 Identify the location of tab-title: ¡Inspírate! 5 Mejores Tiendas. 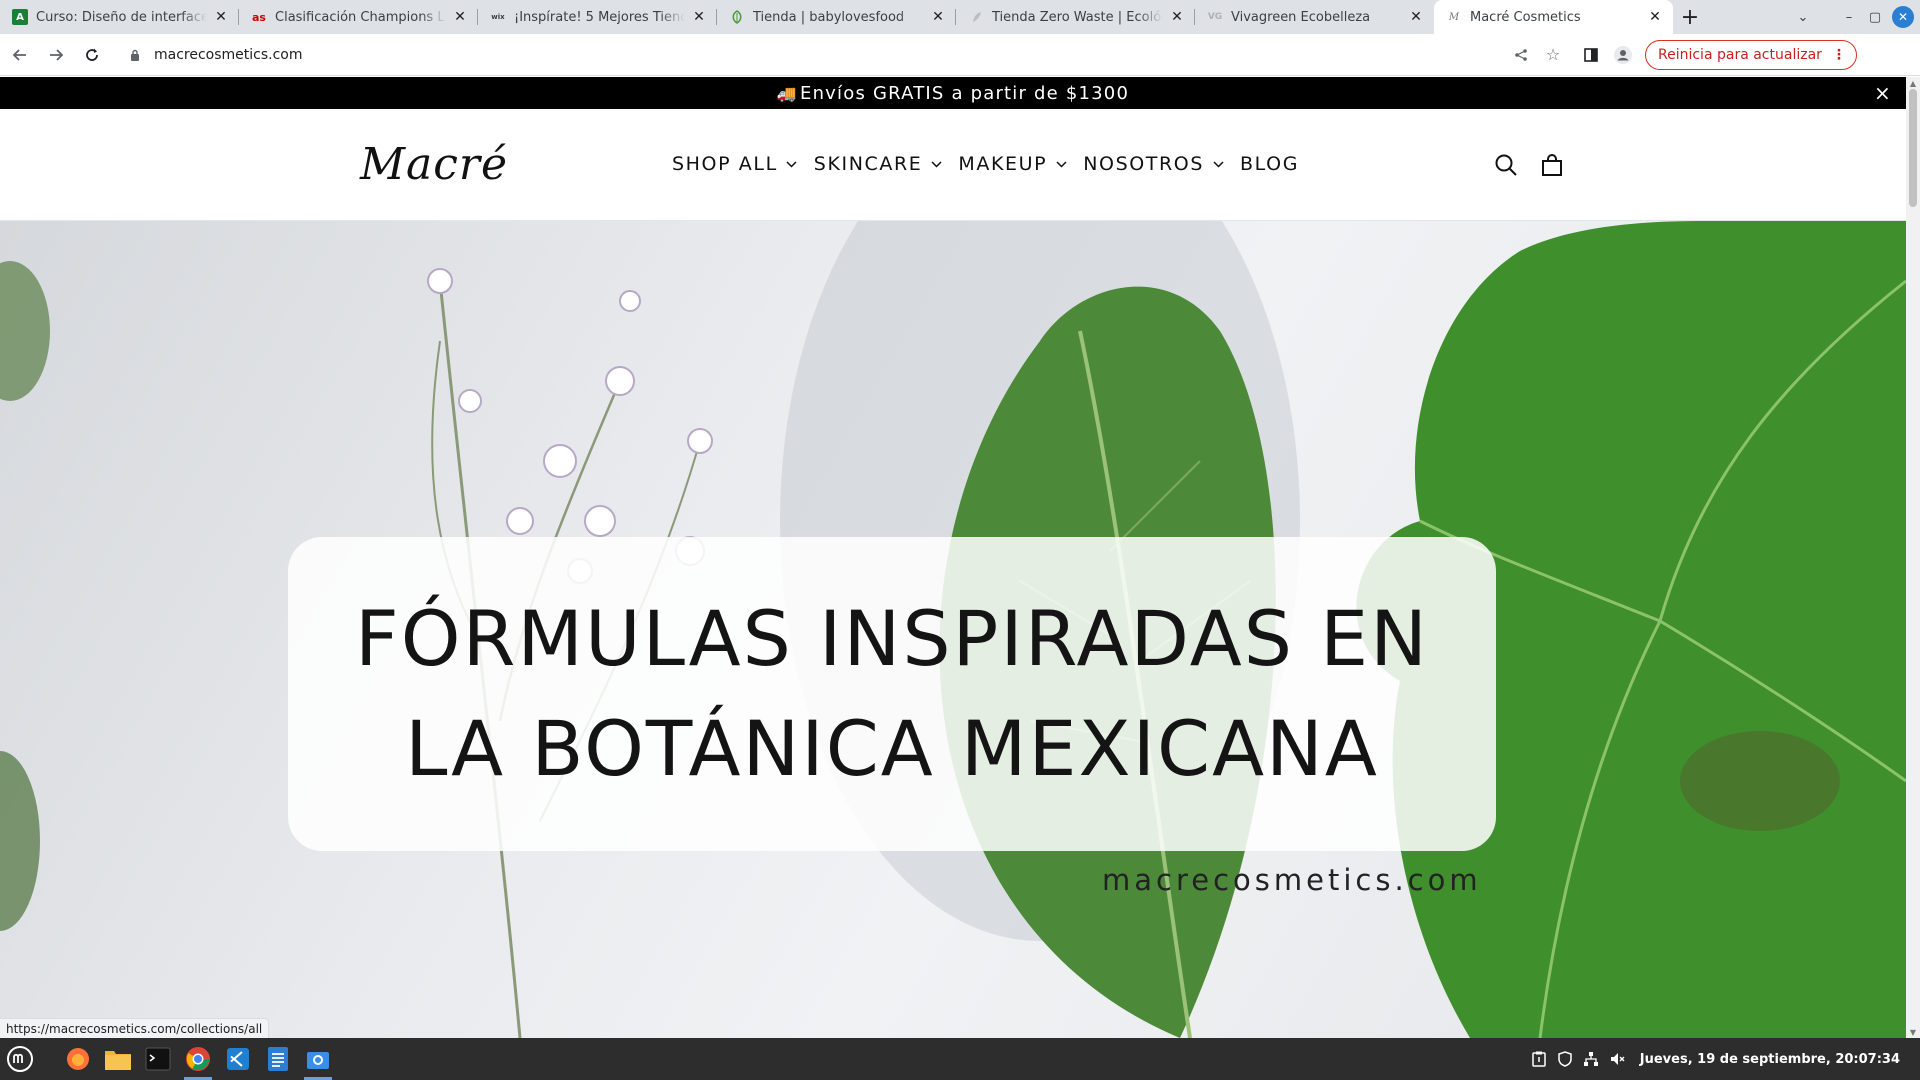
(599, 17).